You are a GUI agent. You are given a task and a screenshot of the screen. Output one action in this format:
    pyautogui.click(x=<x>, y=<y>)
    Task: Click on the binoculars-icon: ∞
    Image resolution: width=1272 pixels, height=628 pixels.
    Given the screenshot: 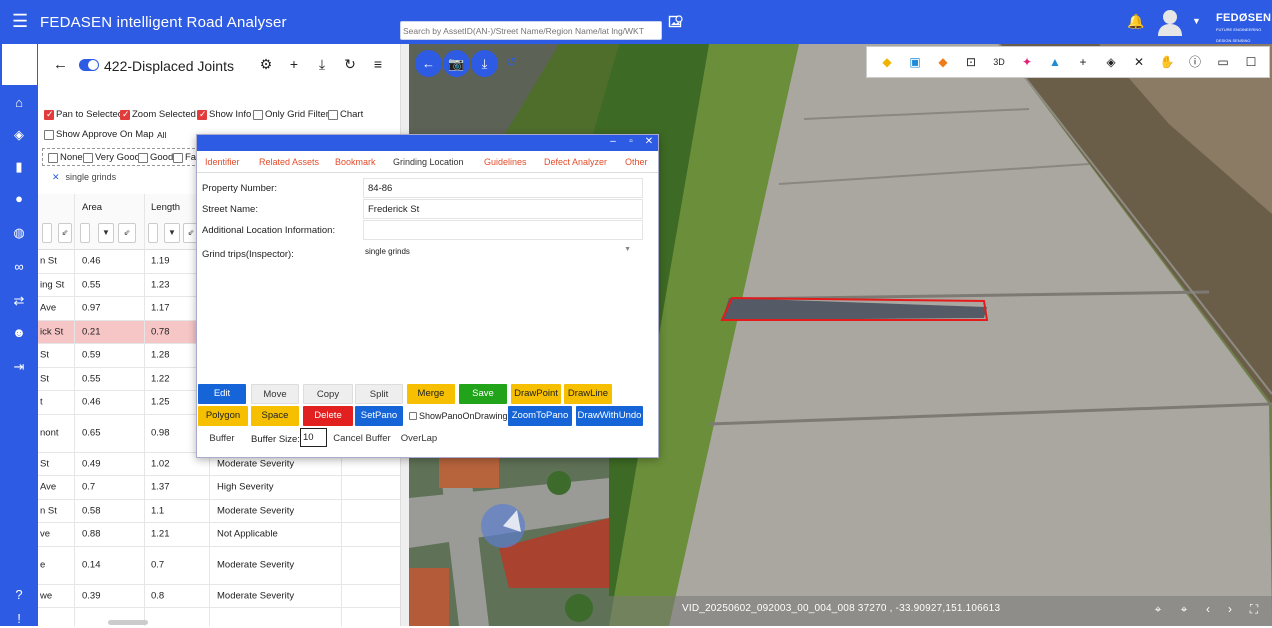 What is the action you would take?
    pyautogui.click(x=19, y=267)
    